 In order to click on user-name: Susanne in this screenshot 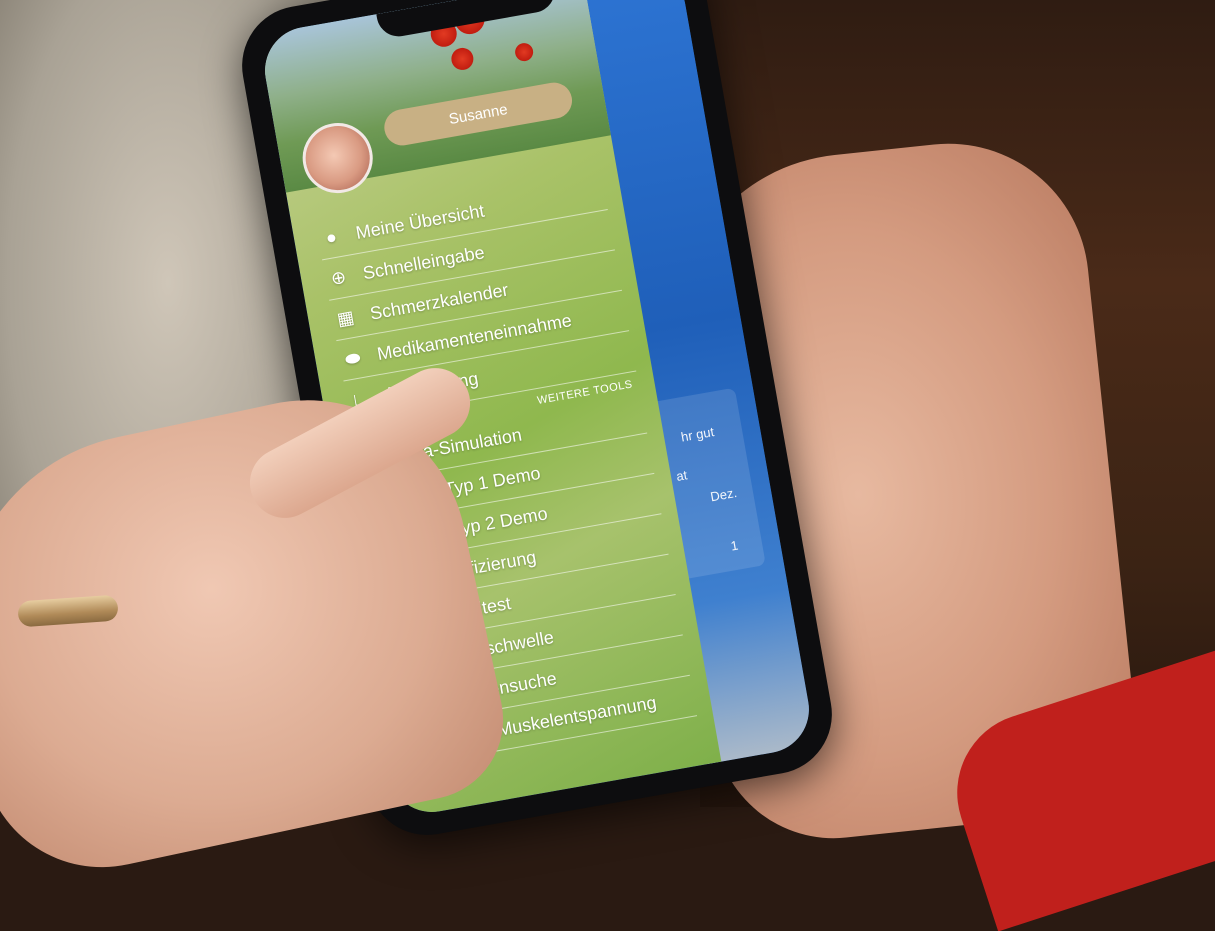, I will do `click(478, 114)`.